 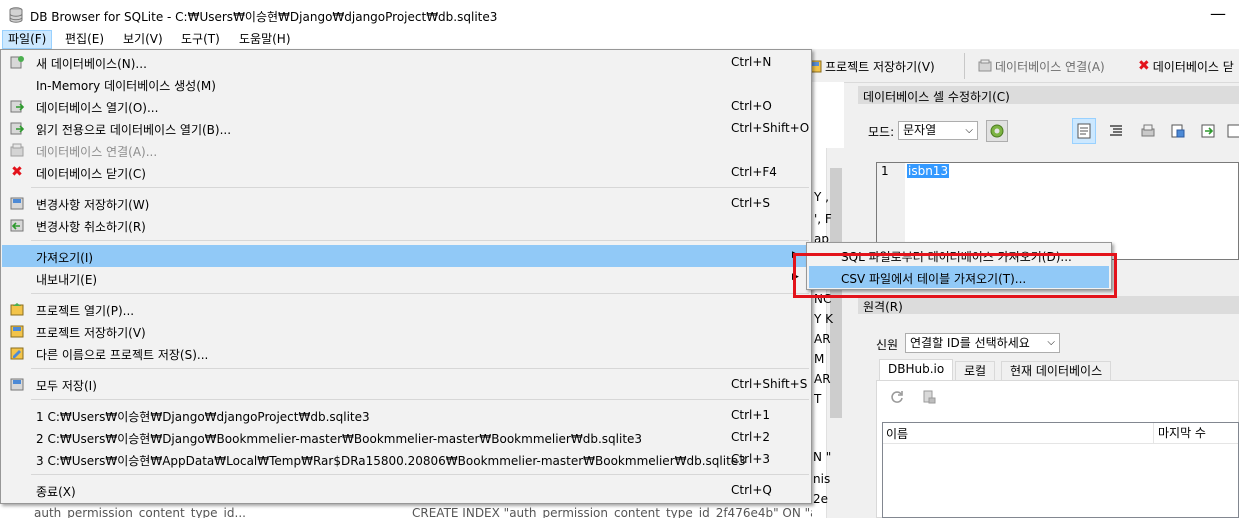 I want to click on tab-local: 로컬, so click(x=975, y=371).